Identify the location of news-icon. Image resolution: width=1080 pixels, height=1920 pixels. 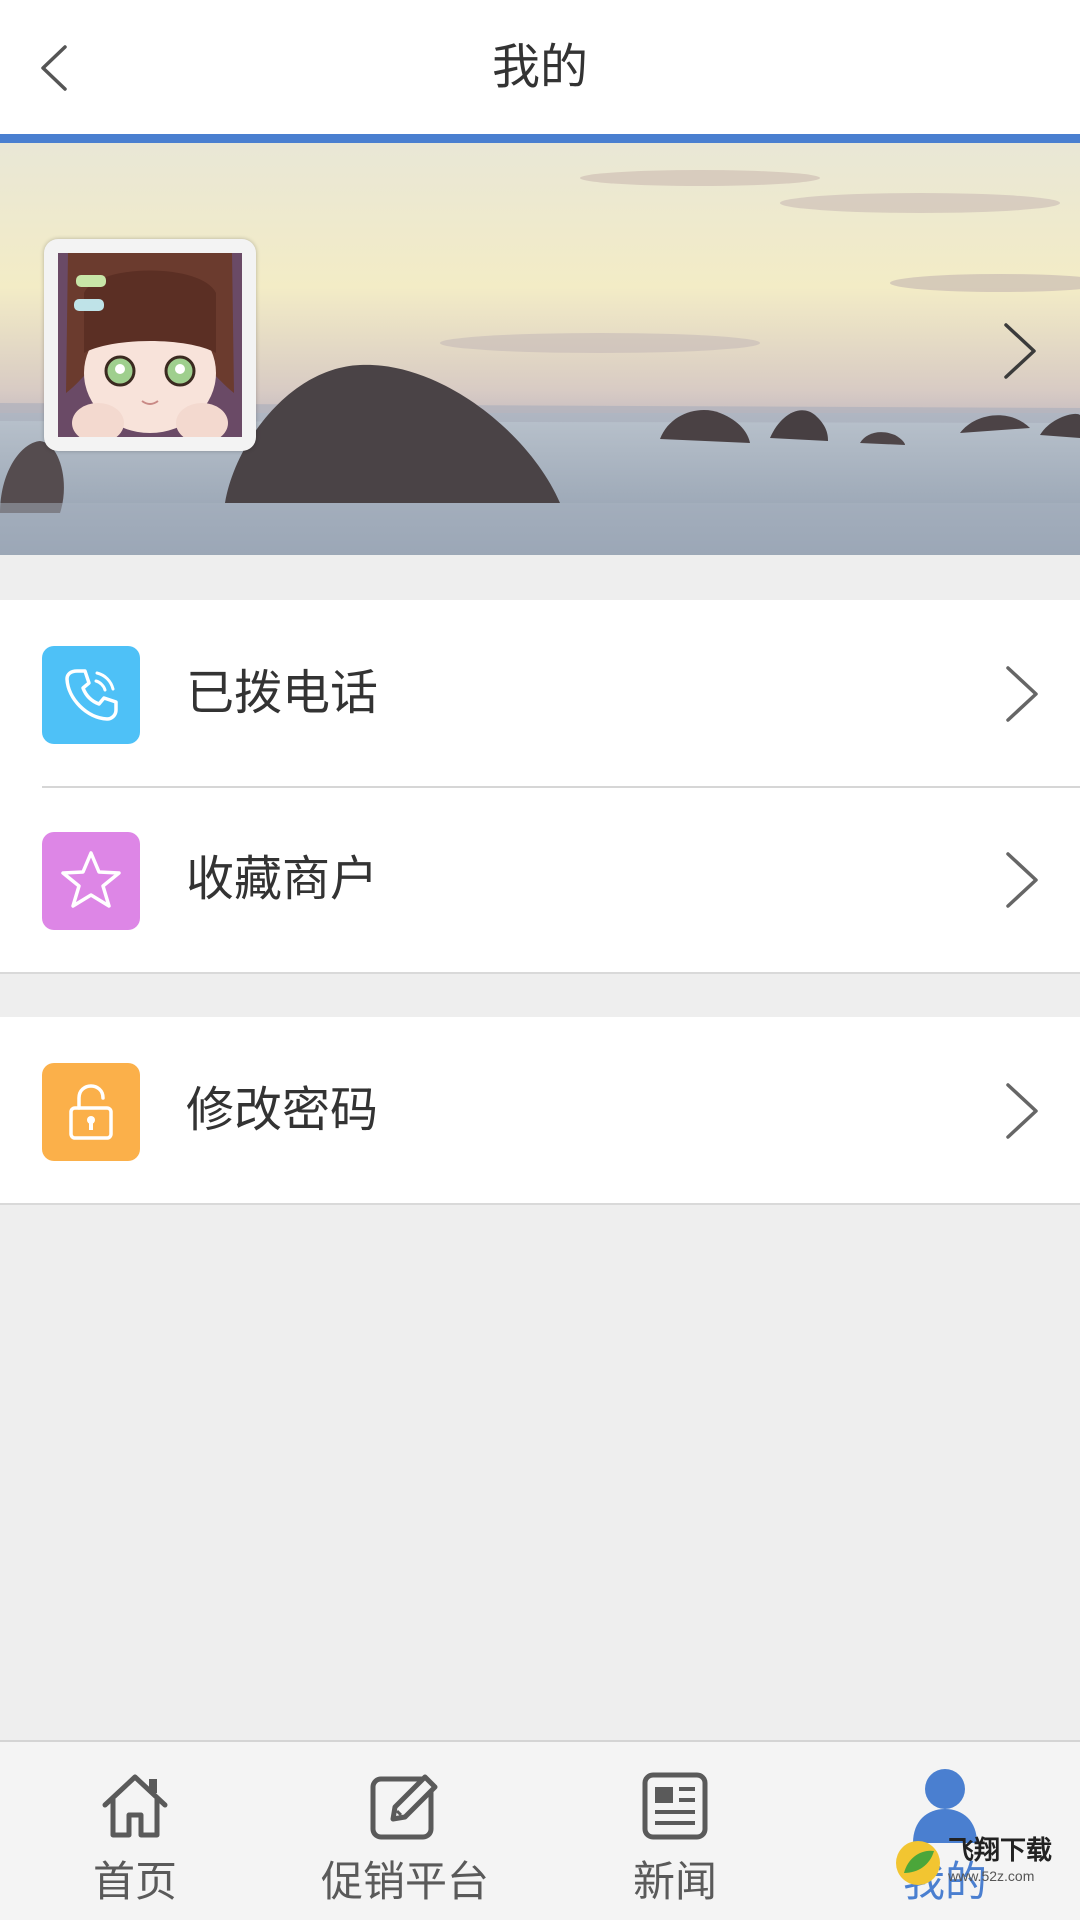
(675, 1806).